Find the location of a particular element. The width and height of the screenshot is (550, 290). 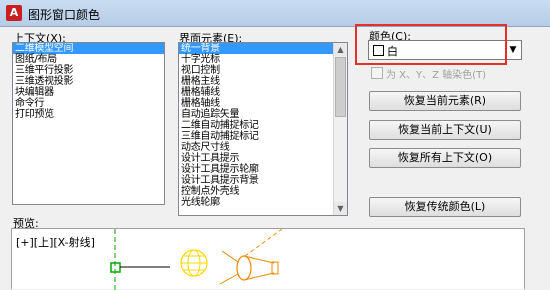

context-list-item: 打印预览 is located at coordinates (88, 114).